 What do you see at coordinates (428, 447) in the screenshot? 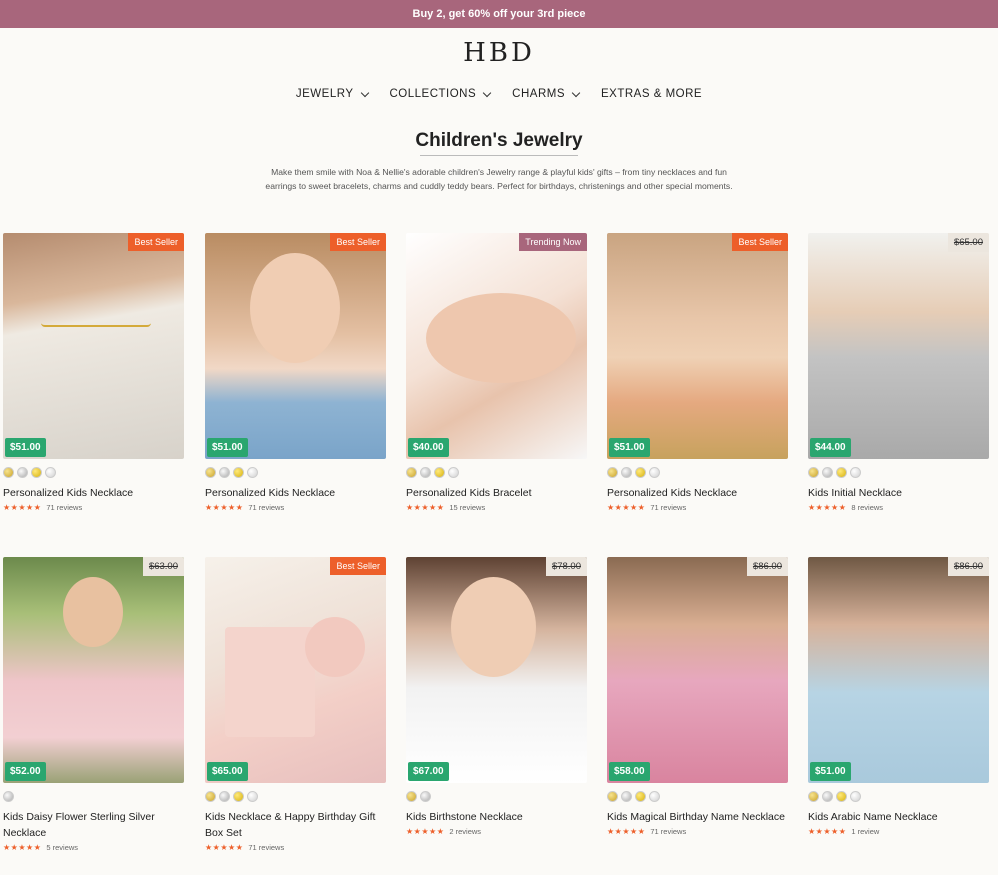
I see `product-price: $40.00` at bounding box center [428, 447].